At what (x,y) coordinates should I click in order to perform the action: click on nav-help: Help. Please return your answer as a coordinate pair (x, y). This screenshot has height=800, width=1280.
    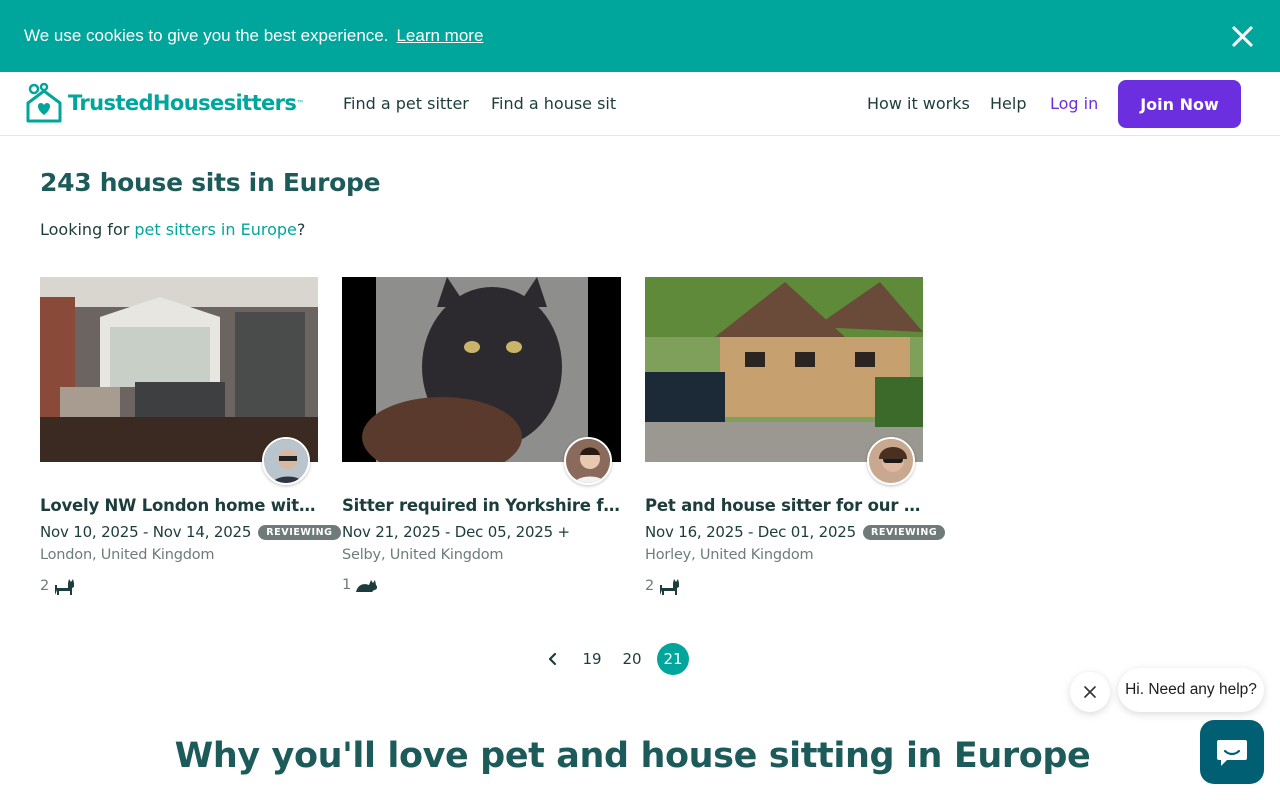
    Looking at the image, I should click on (1008, 103).